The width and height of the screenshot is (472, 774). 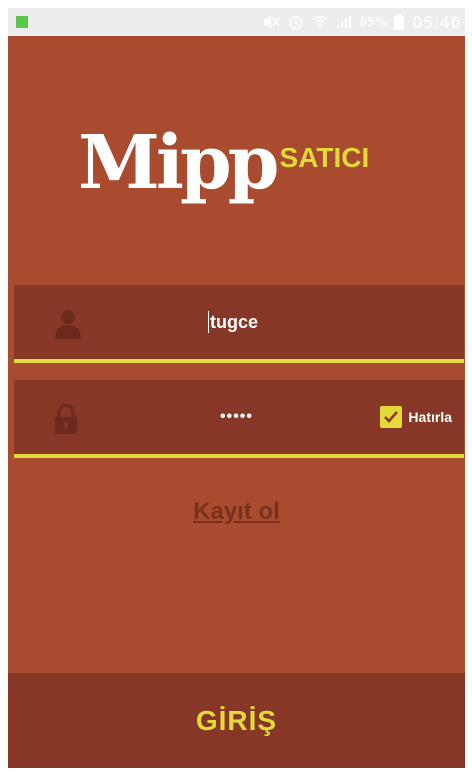 I want to click on remember-me-toggle: Hatırla, so click(x=416, y=417).